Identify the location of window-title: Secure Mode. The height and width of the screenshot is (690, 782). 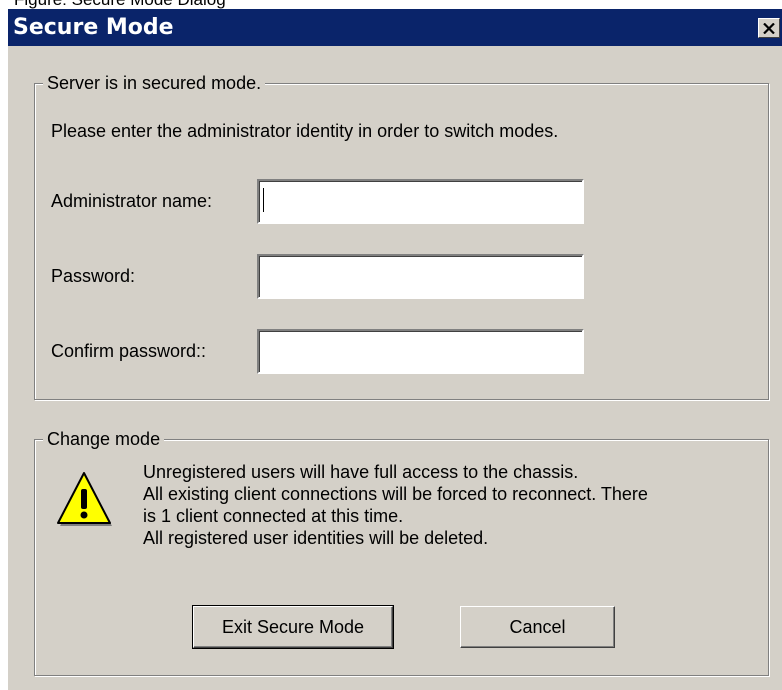
(93, 27).